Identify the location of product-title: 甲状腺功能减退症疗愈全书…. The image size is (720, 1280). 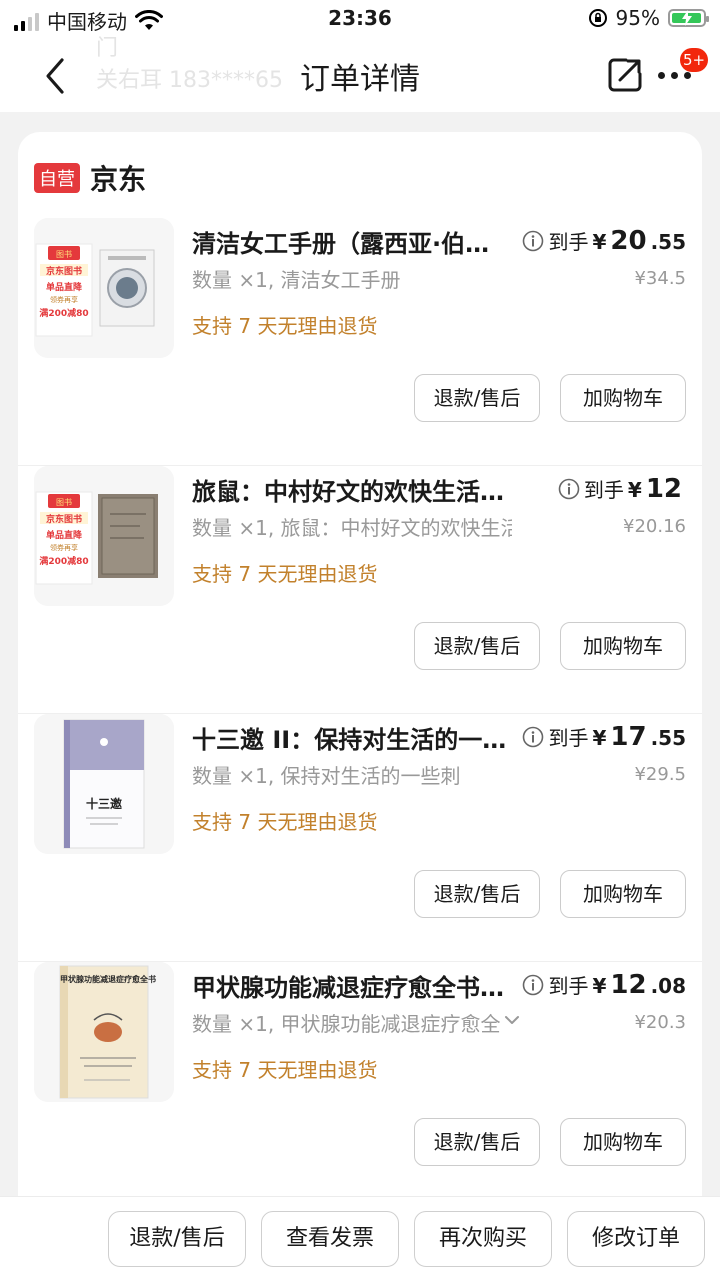
(357, 985).